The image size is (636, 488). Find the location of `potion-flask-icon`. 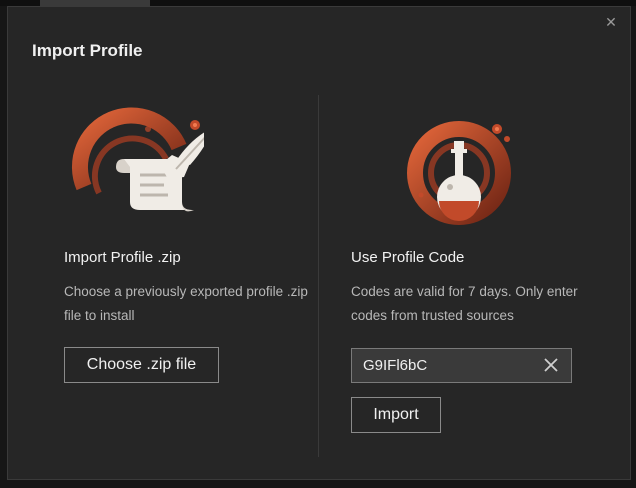

potion-flask-icon is located at coordinates (481, 171).